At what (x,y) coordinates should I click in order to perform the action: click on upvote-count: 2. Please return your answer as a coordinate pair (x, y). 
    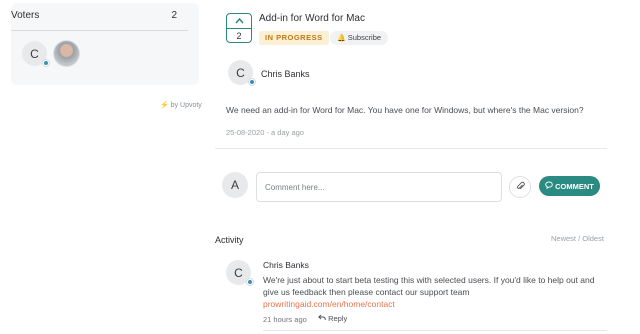
    Looking at the image, I should click on (239, 36).